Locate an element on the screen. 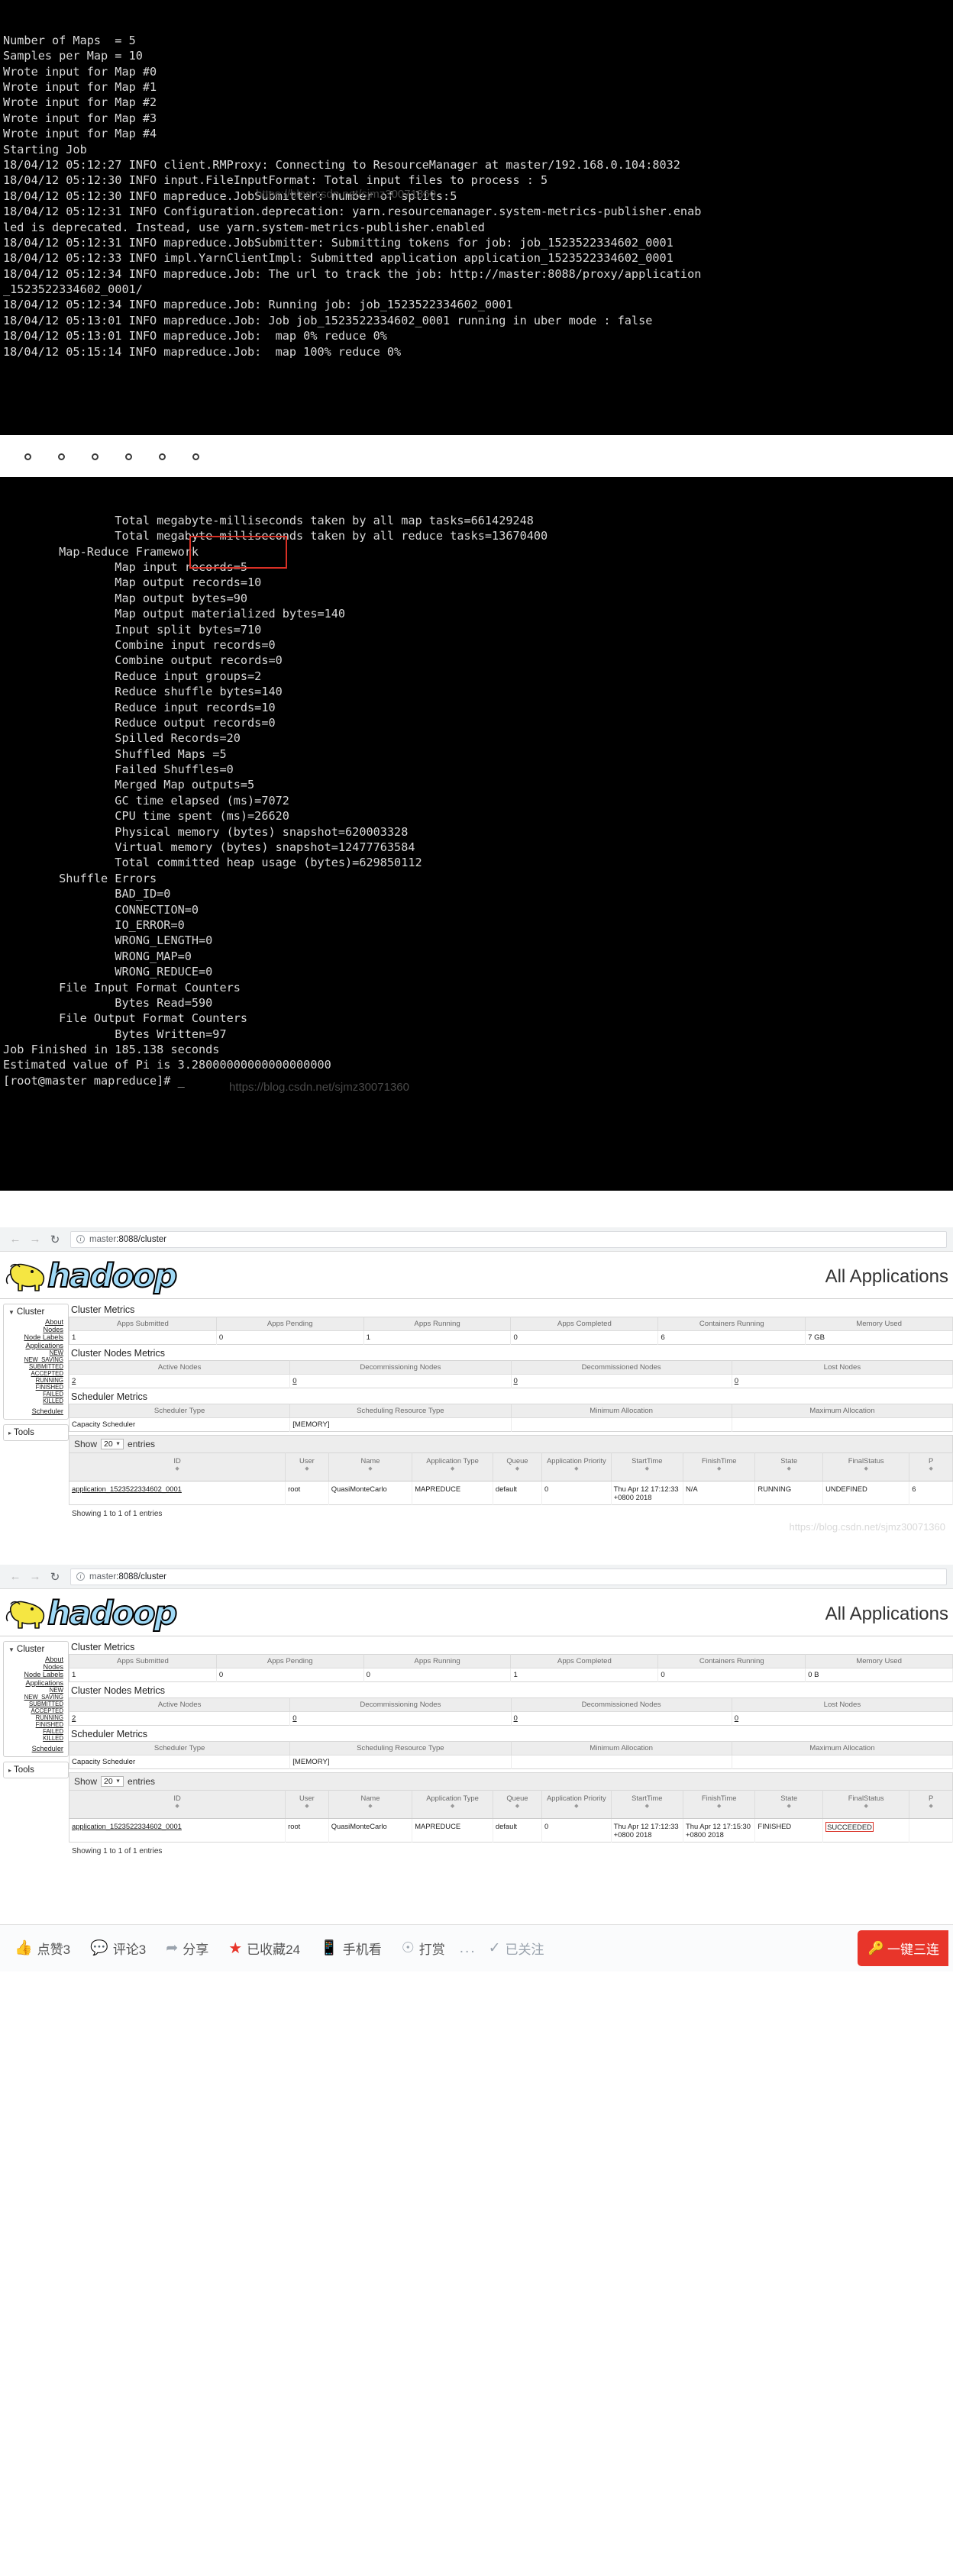 The height and width of the screenshot is (2576, 953). sidebar-item-applications: Applications is located at coordinates (35, 1683).